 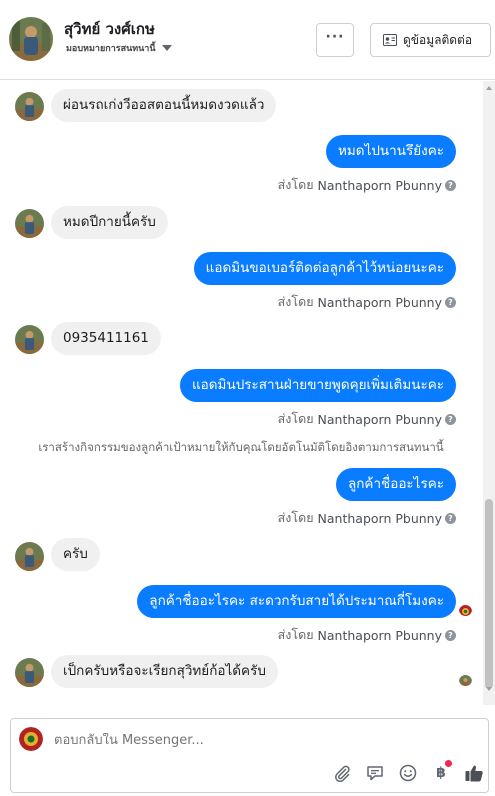 I want to click on view-contact-info-button: ดูข้อมูลติดต่อ, so click(x=430, y=40).